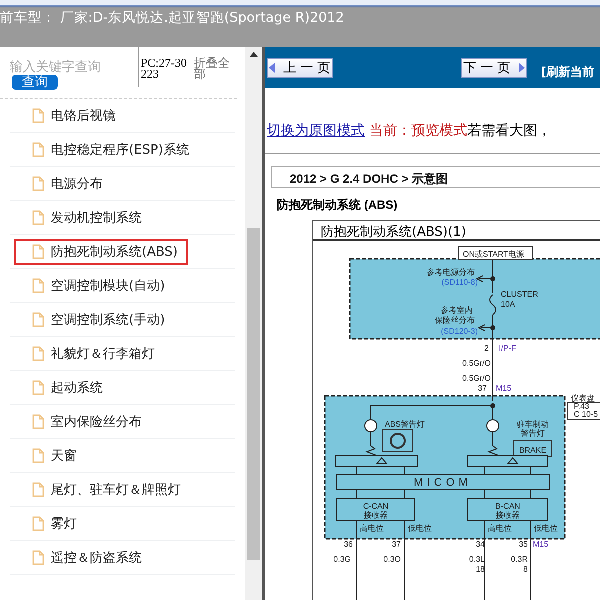  What do you see at coordinates (455, 320) in the screenshot?
I see `diagram-label: 保险丝分布` at bounding box center [455, 320].